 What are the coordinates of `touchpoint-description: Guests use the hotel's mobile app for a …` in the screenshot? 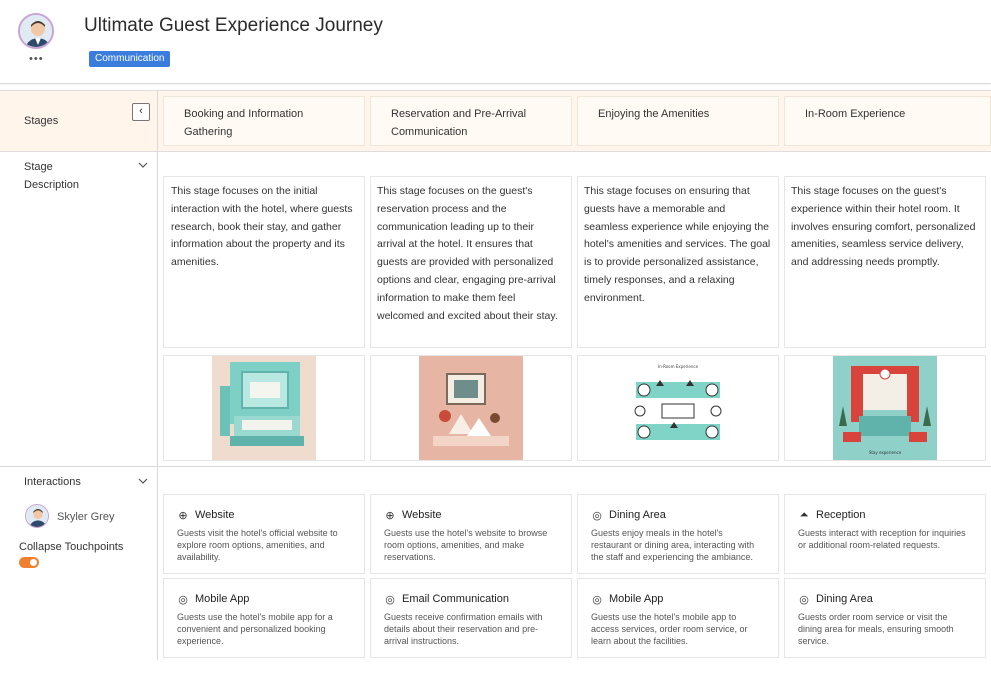 It's located at (255, 629).